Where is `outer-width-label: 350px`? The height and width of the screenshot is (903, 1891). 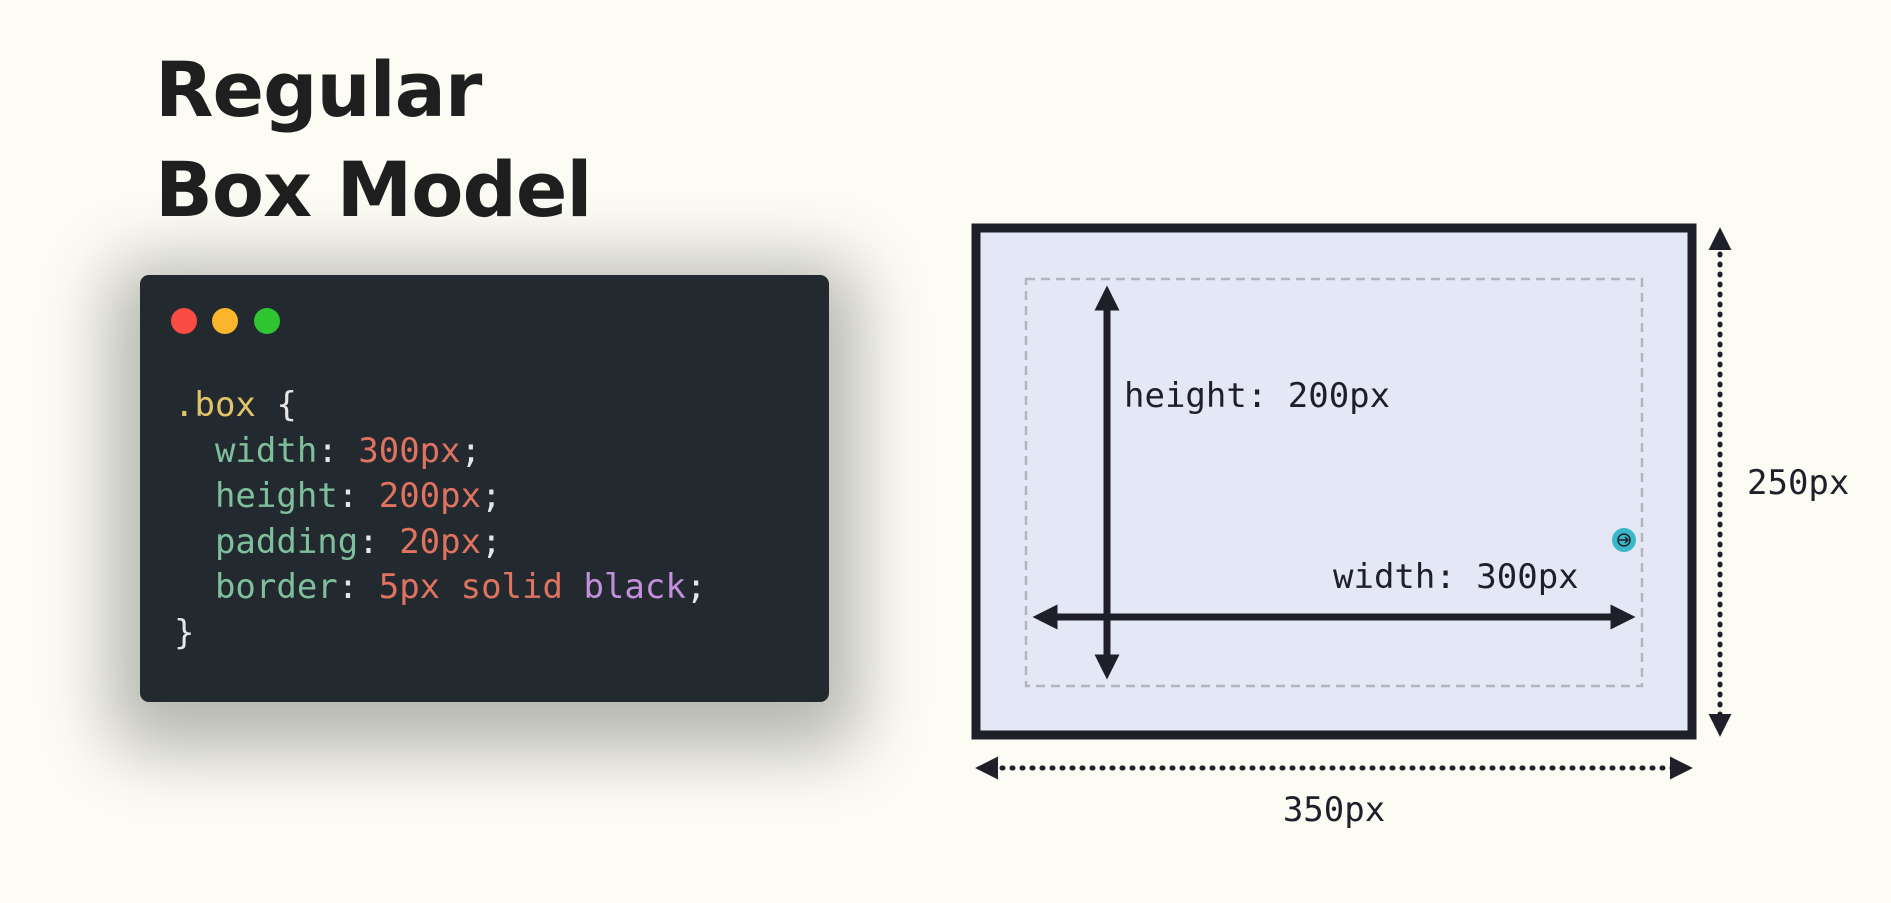
outer-width-label: 350px is located at coordinates (1334, 810).